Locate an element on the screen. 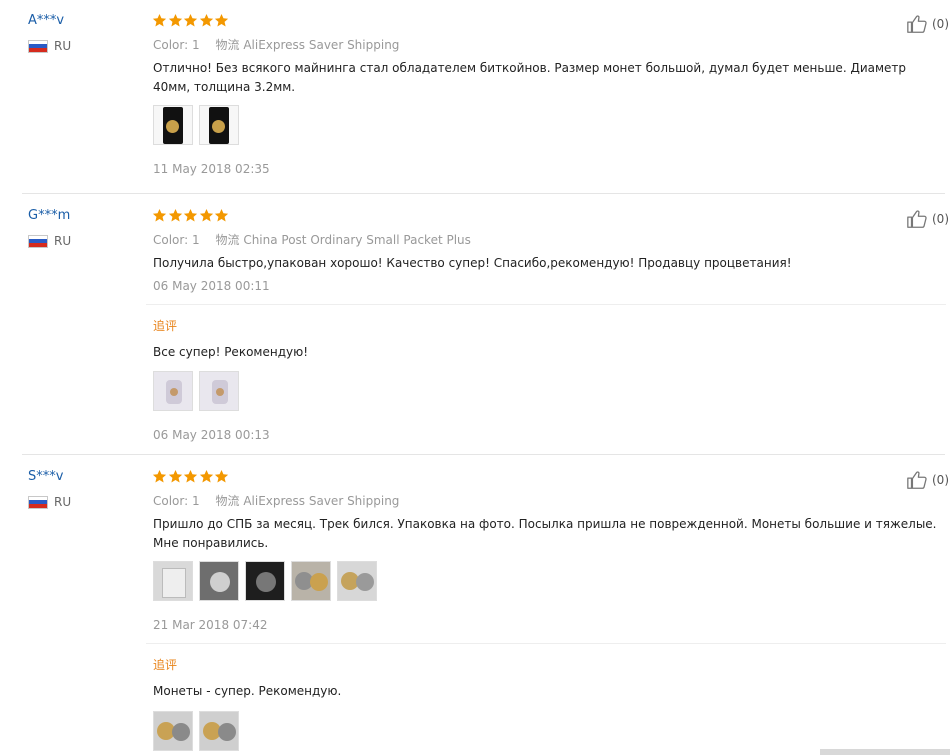  review-date: 21 Mar 2018 07:42 is located at coordinates (210, 625).